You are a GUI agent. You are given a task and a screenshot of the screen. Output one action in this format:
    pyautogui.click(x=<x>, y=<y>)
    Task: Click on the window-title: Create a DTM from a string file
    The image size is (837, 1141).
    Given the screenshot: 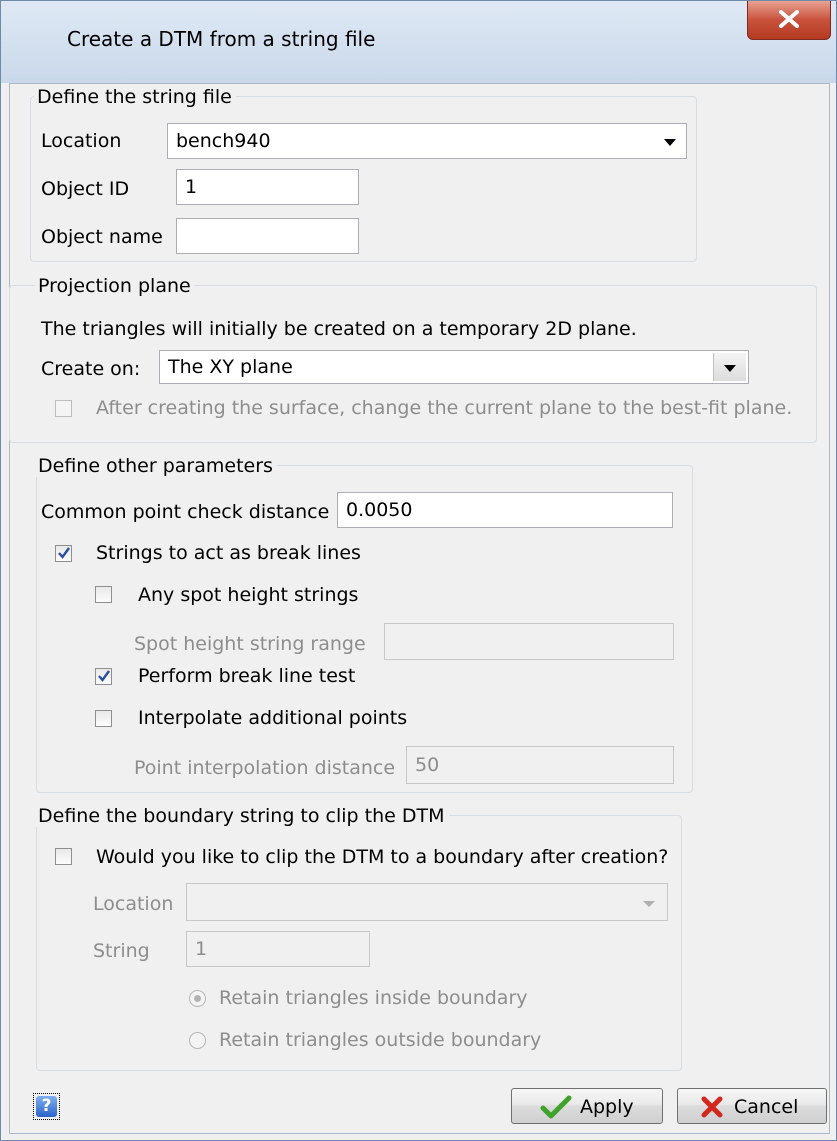 What is the action you would take?
    pyautogui.click(x=221, y=39)
    